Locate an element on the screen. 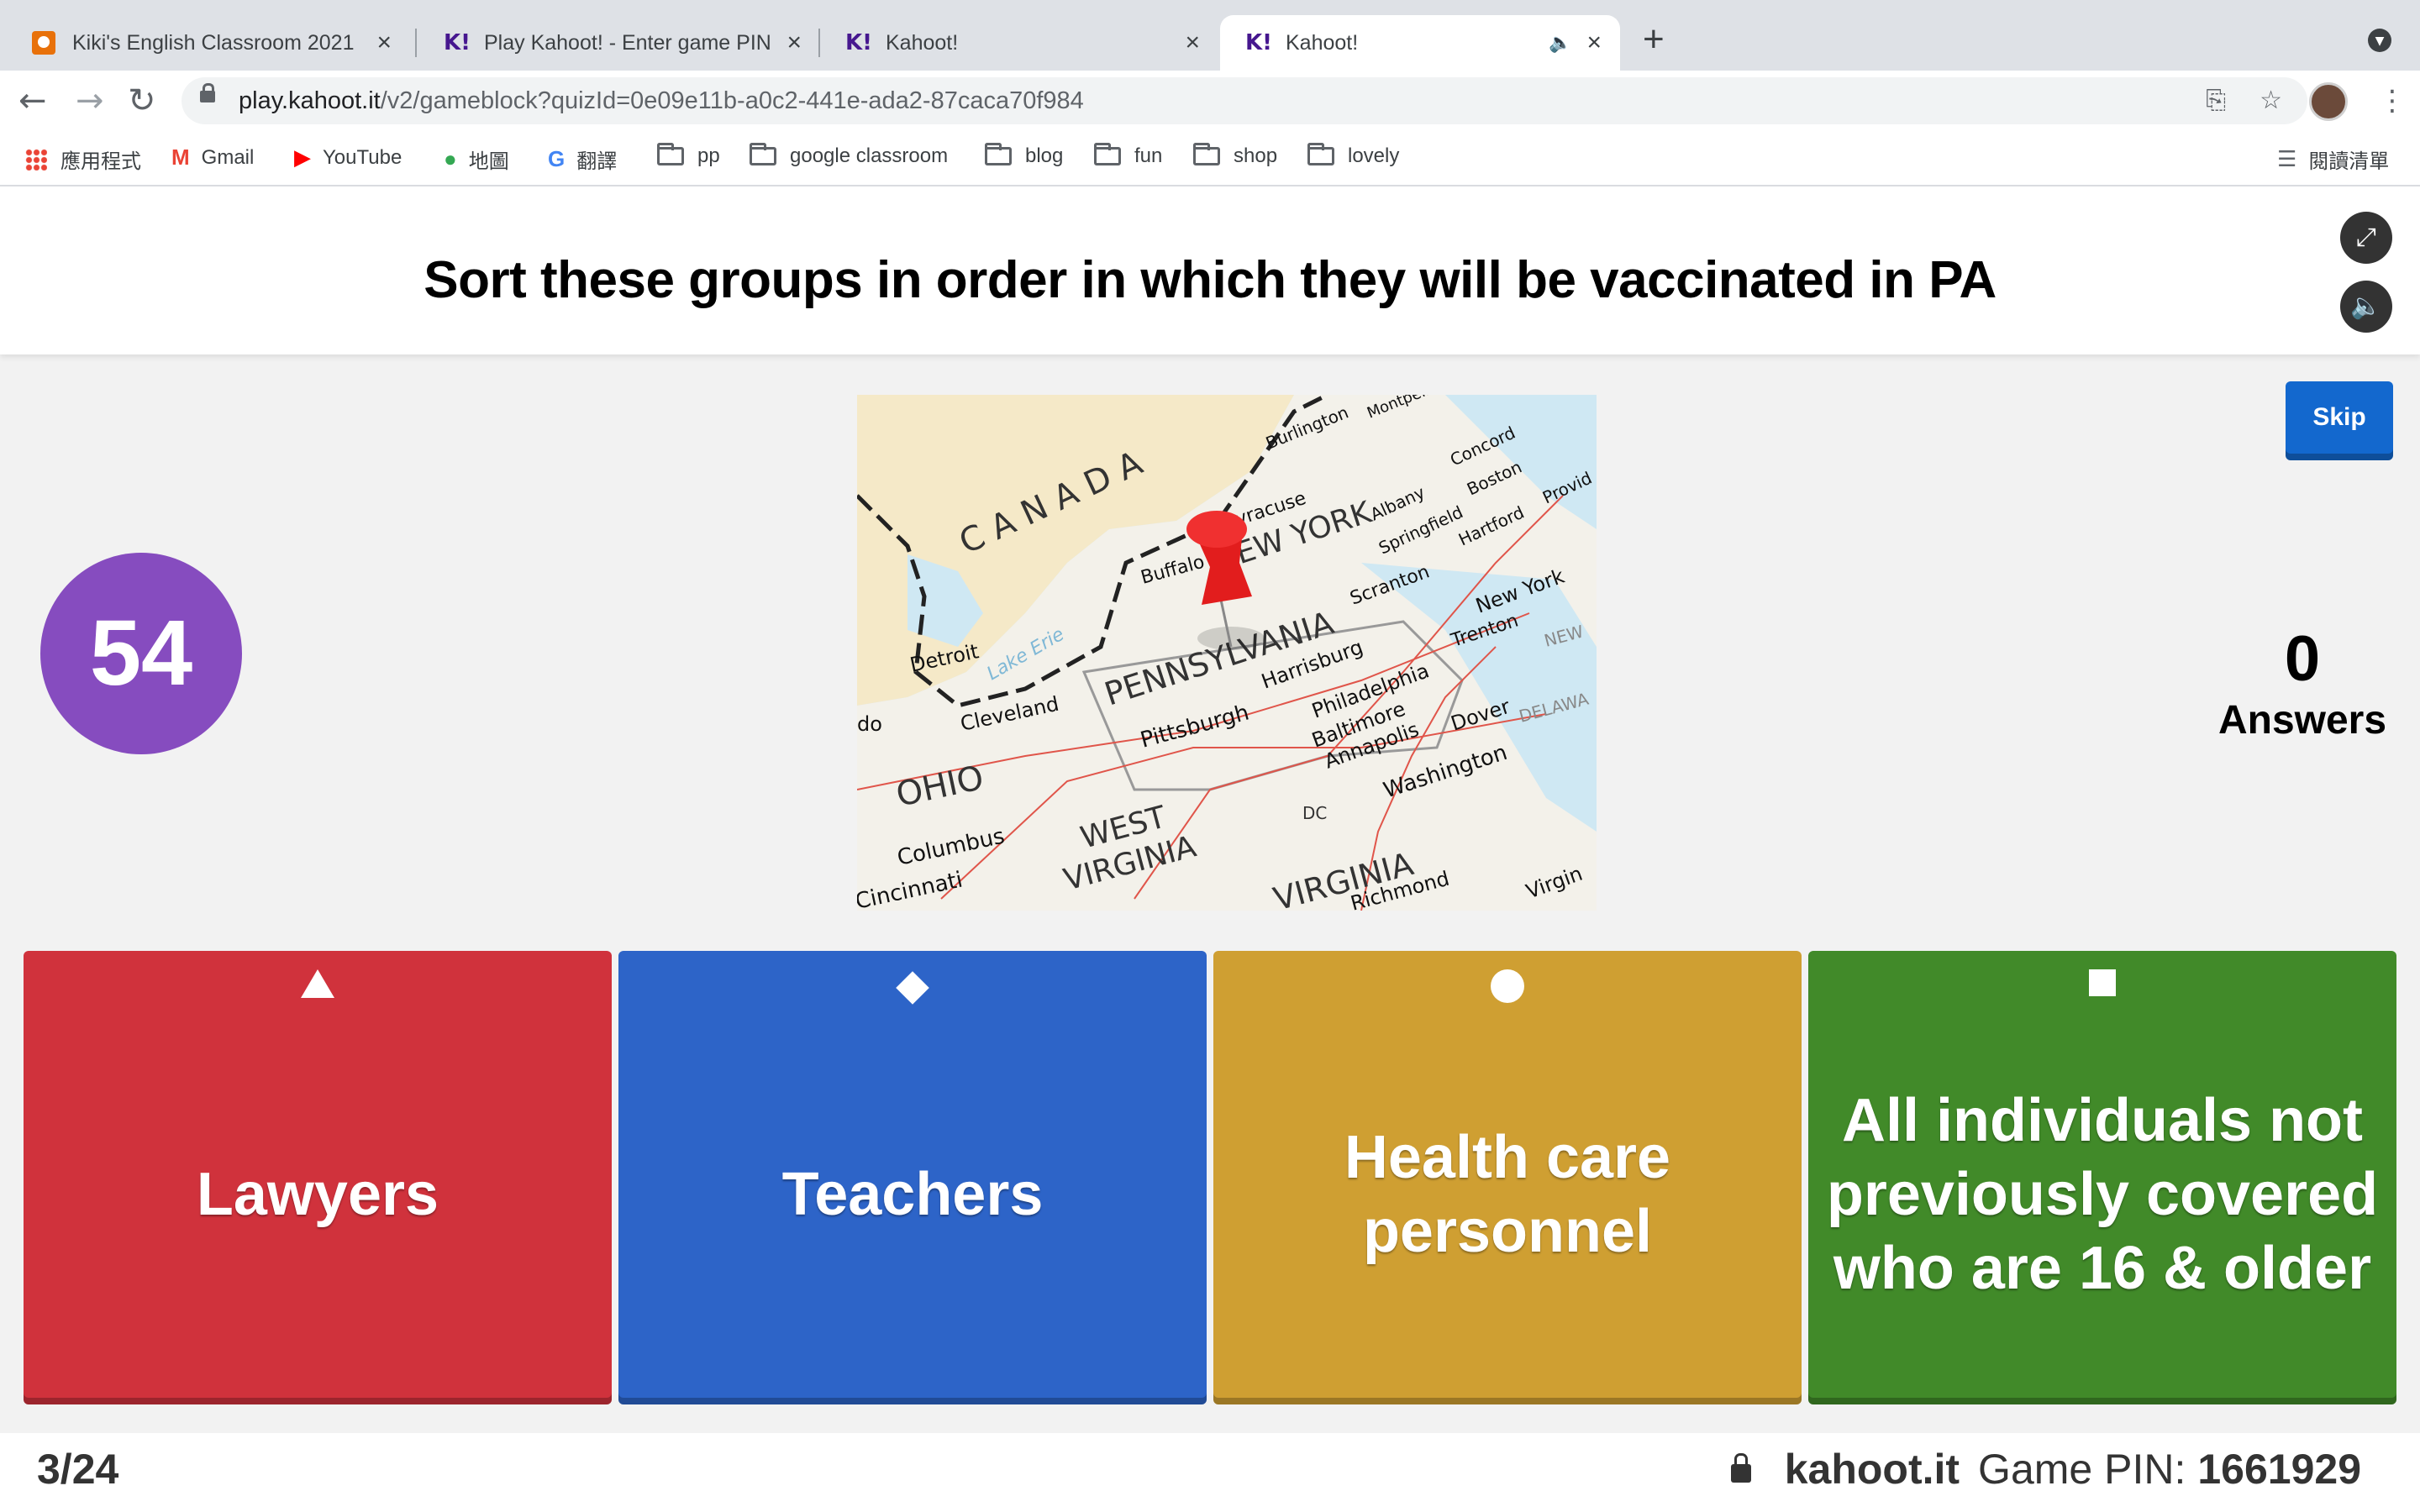  bookmark-label: Gmail is located at coordinates (228, 157).